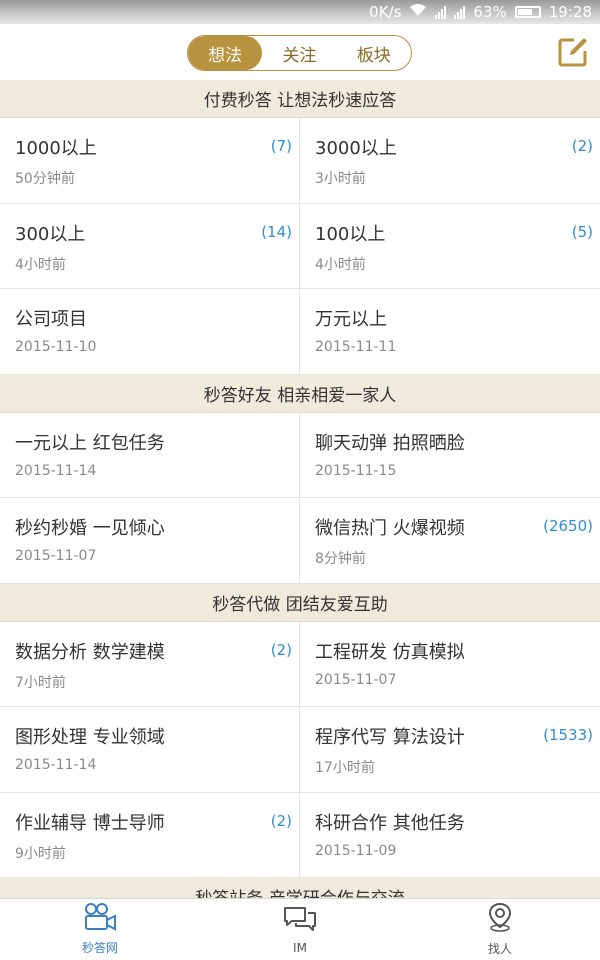 This screenshot has width=600, height=960. I want to click on 3g-signal-icon, so click(441, 12).